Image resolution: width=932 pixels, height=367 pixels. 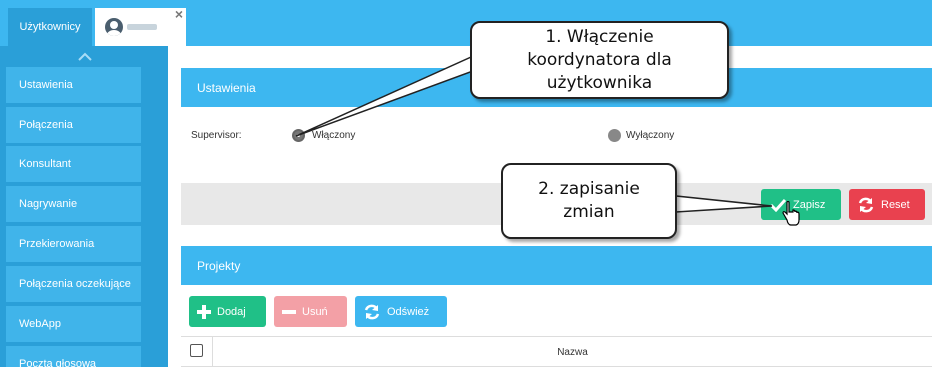 What do you see at coordinates (73, 125) in the screenshot?
I see `sidebar-item-polaczenia: Połączenia` at bounding box center [73, 125].